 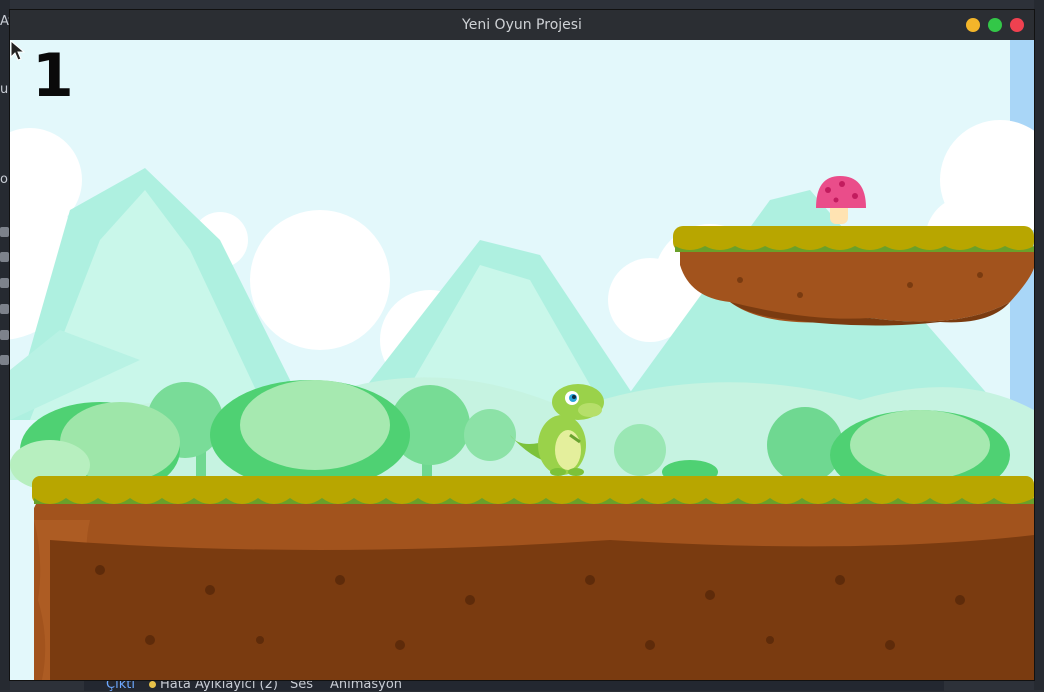 What do you see at coordinates (18, 50) in the screenshot?
I see `mouse-cursor-icon` at bounding box center [18, 50].